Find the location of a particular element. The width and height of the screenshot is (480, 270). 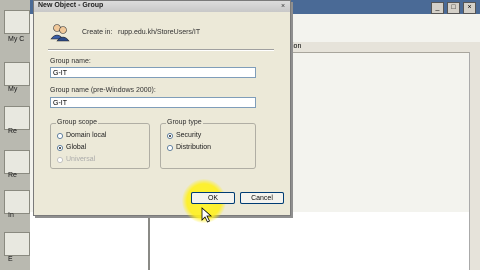

dialog-title: New Object - Group is located at coordinates (71, 5).